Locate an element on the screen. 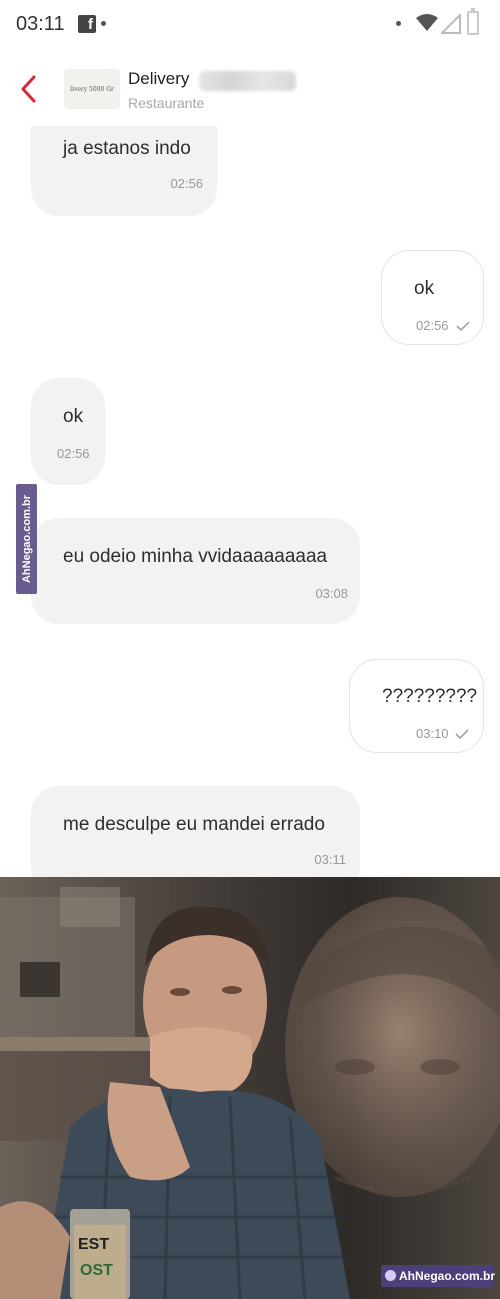 The height and width of the screenshot is (1299, 500). wifi-icon is located at coordinates (427, 22).